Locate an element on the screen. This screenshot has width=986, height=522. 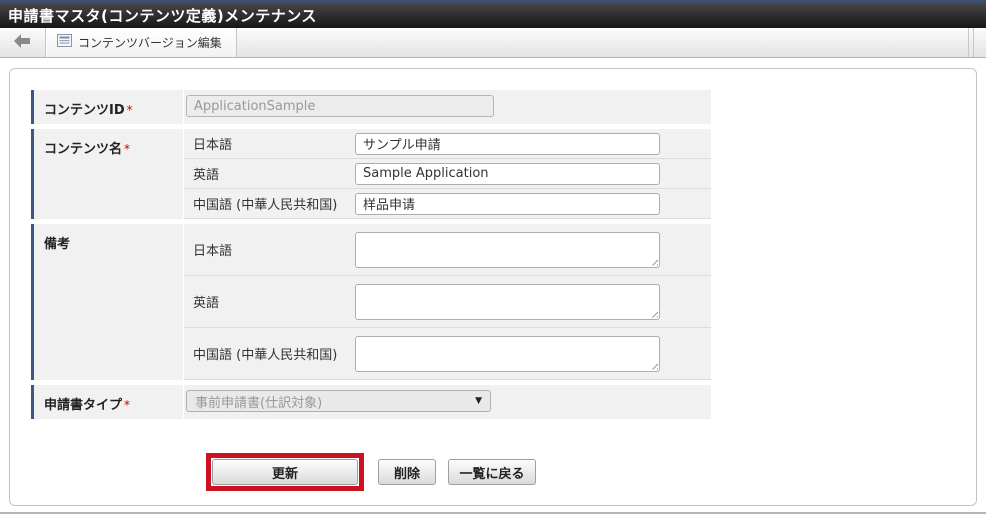
annotation-highlight-box: 更新 is located at coordinates (285, 472).